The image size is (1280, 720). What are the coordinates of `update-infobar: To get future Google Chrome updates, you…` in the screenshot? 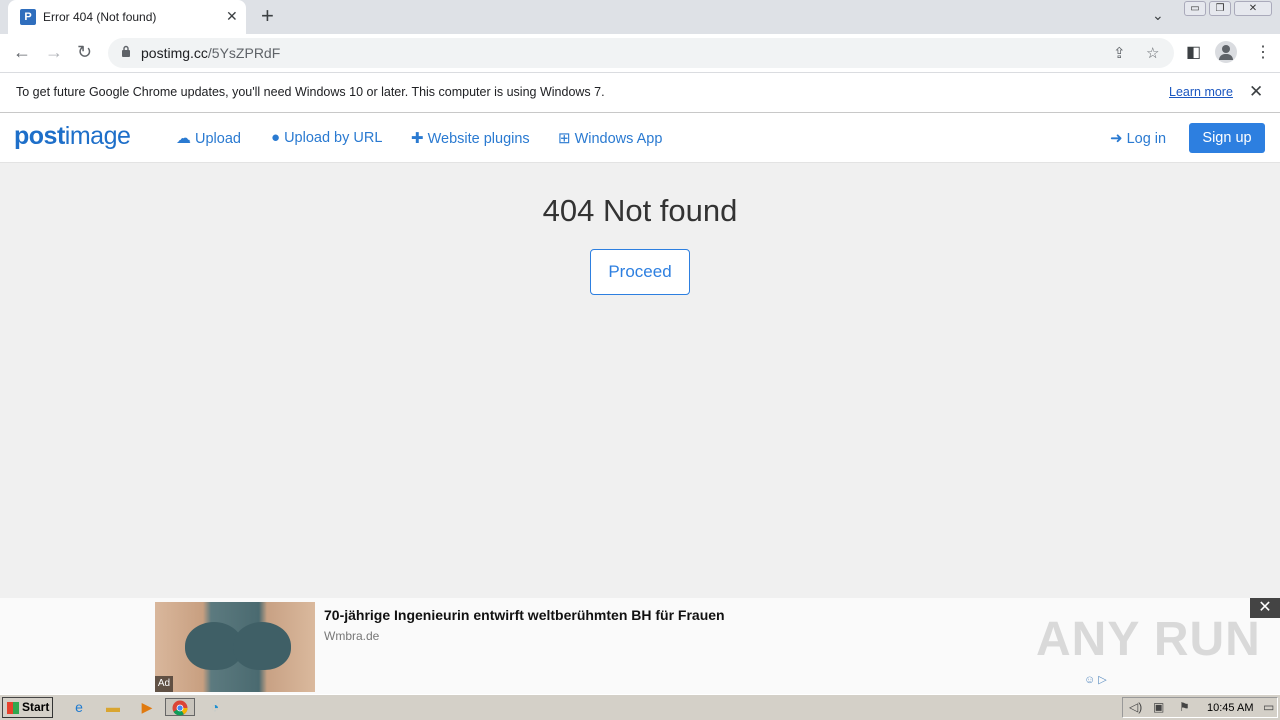 It's located at (640, 92).